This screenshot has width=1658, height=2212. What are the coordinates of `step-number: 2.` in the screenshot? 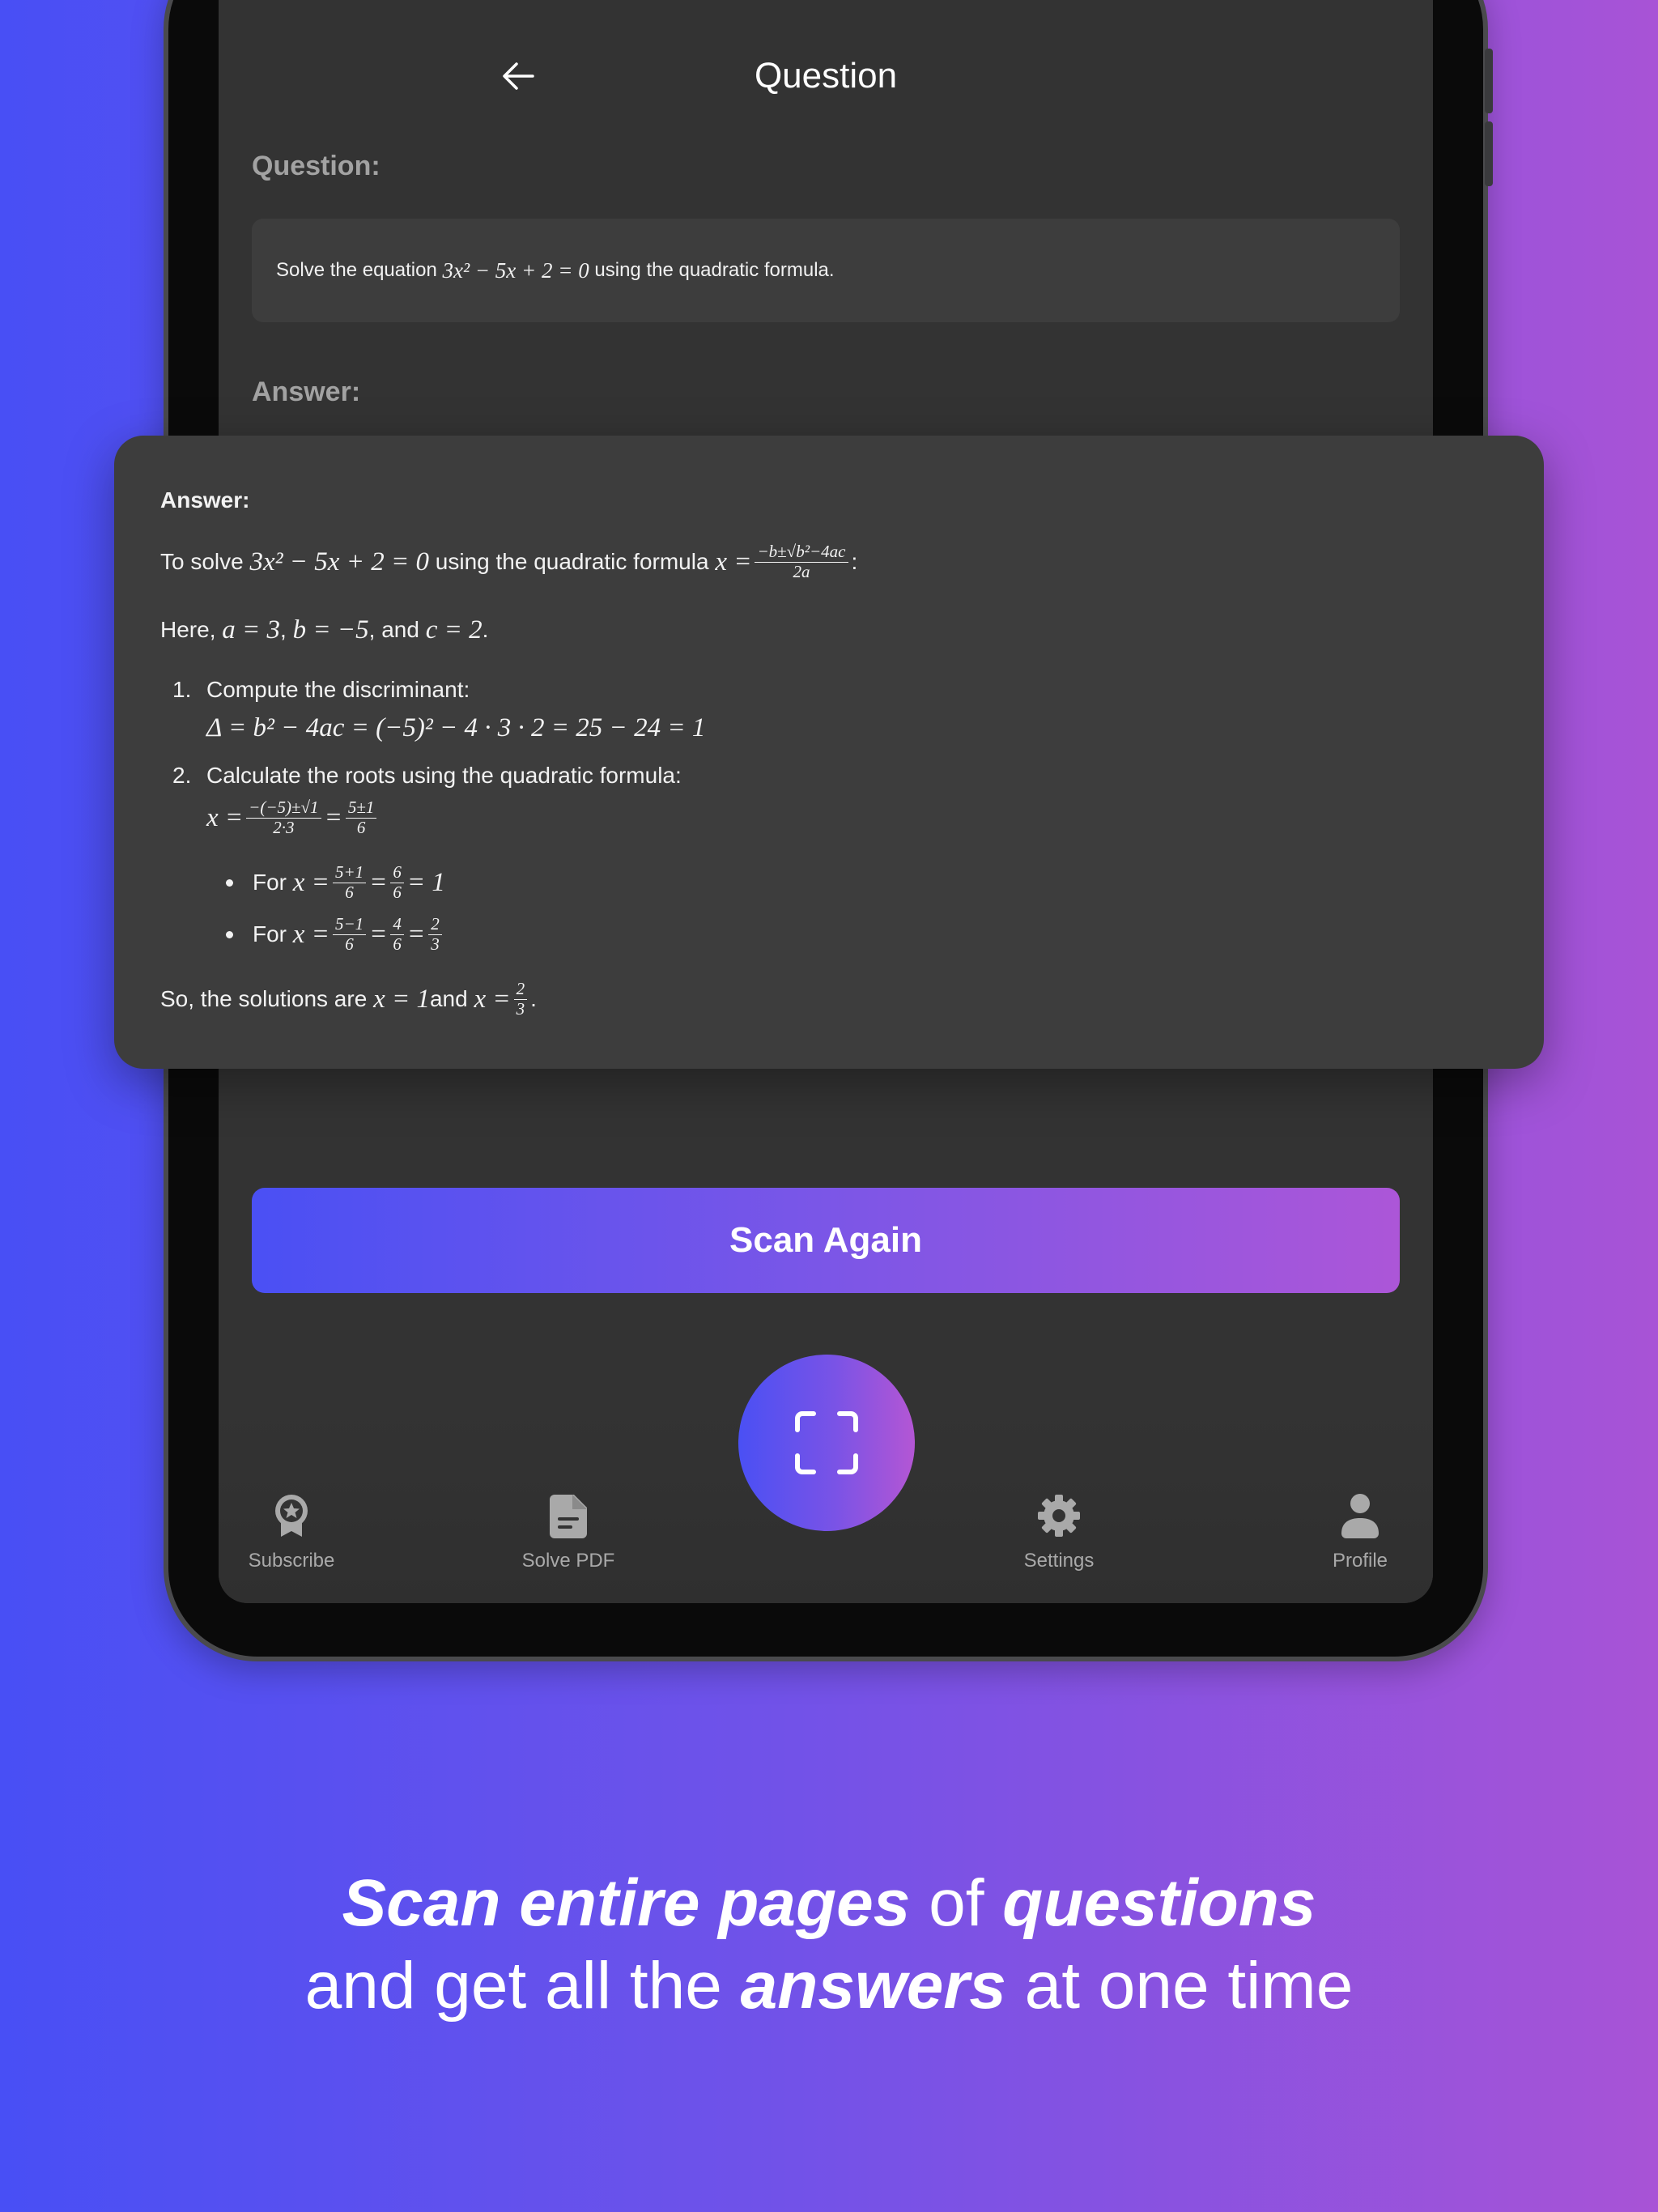 It's located at (182, 776).